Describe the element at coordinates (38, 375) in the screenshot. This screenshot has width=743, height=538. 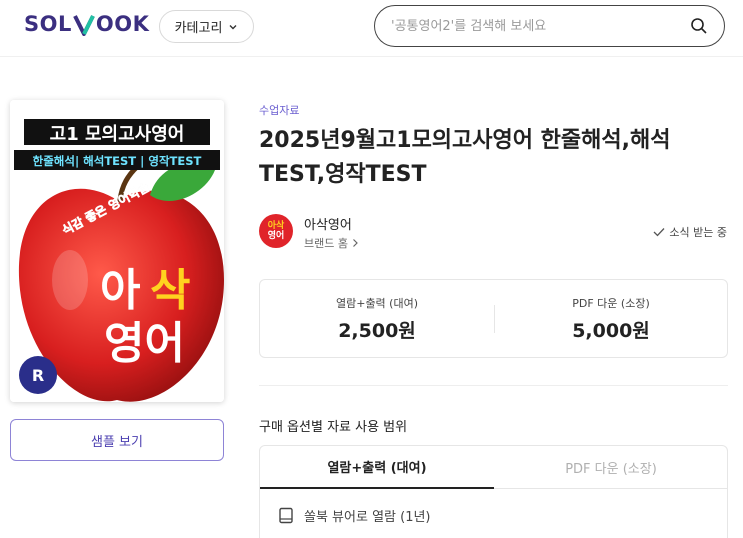
I see `publisher-badge-letter: R` at that location.